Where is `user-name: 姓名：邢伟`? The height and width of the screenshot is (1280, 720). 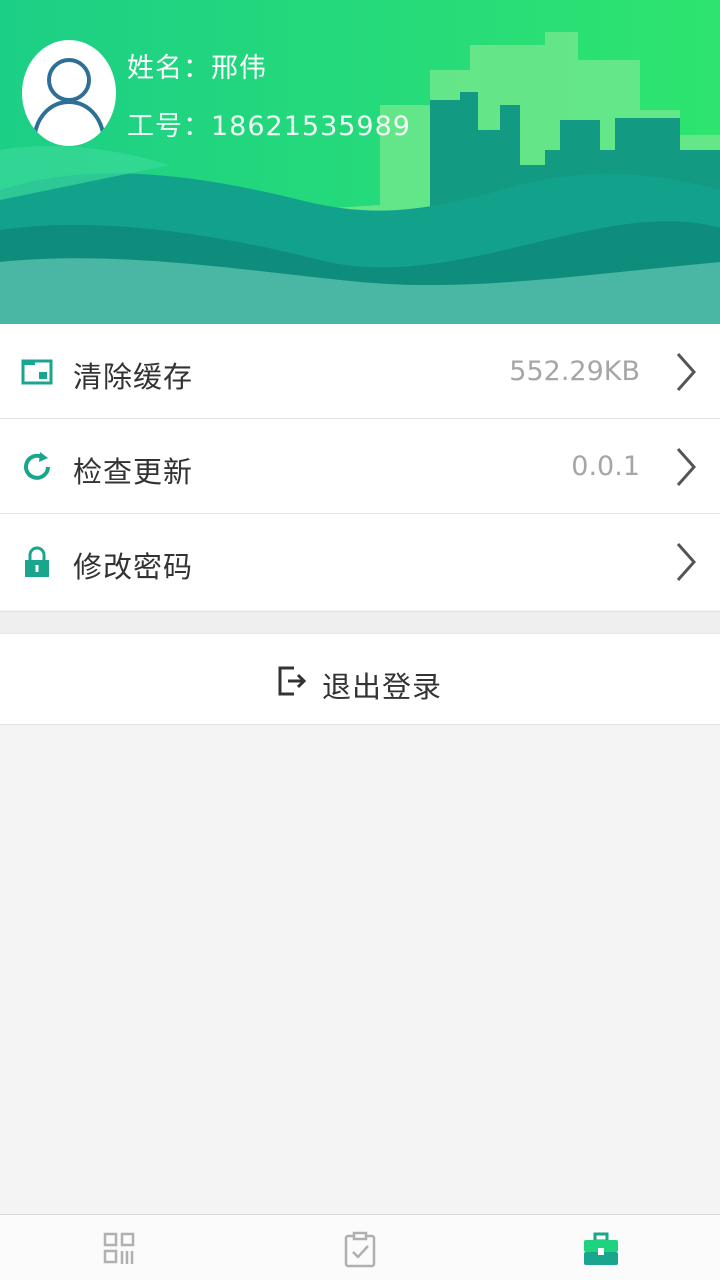
user-name: 姓名：邢伟 is located at coordinates (197, 65).